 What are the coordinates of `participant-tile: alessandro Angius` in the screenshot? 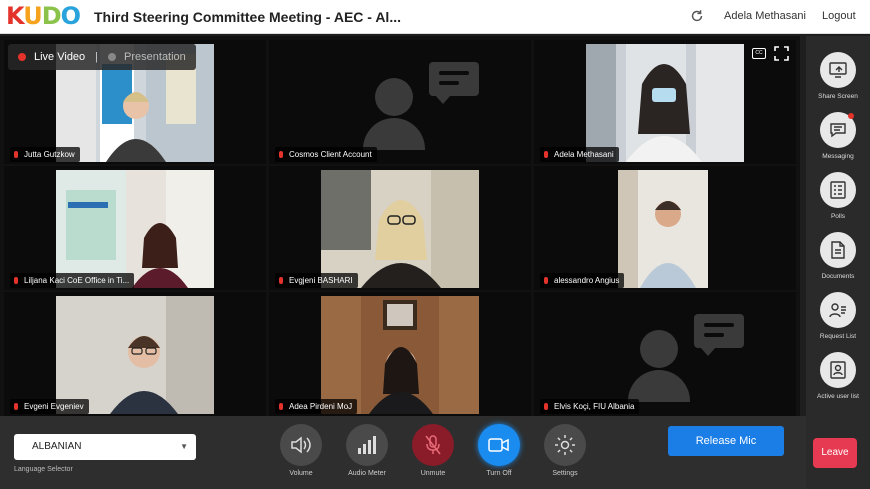 It's located at (665, 228).